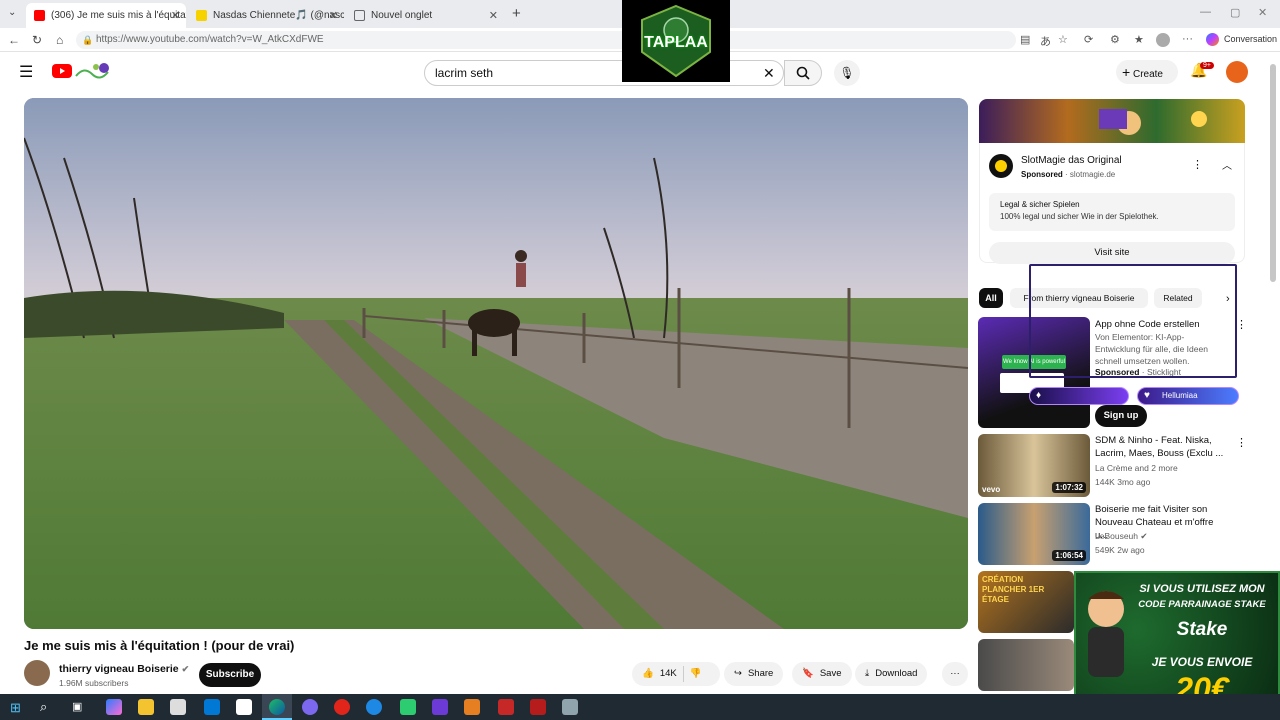  What do you see at coordinates (955, 674) in the screenshot?
I see `more-actions-button: ···` at bounding box center [955, 674].